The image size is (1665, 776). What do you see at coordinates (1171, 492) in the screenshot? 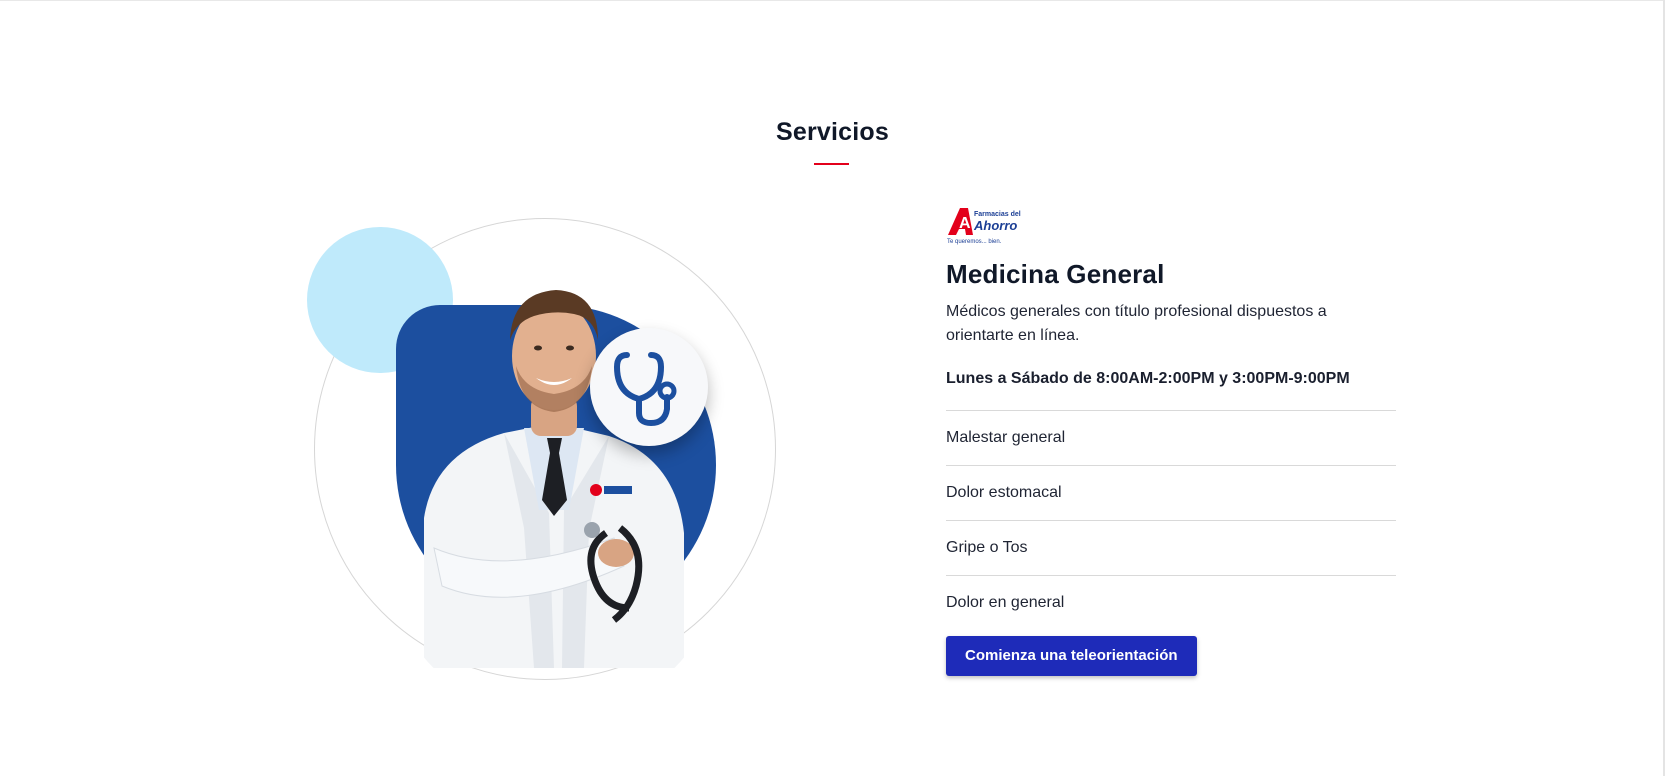
I see `symptom-item: Dolor estomacal` at bounding box center [1171, 492].